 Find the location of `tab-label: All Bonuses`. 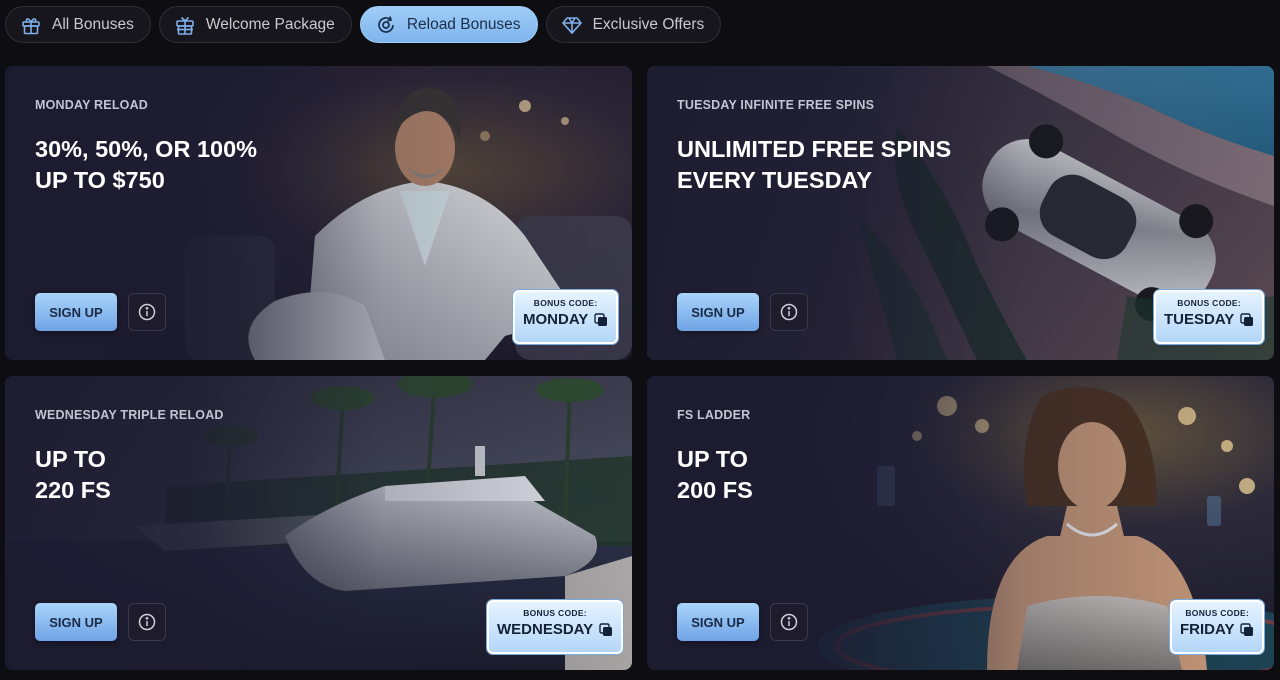

tab-label: All Bonuses is located at coordinates (93, 24).